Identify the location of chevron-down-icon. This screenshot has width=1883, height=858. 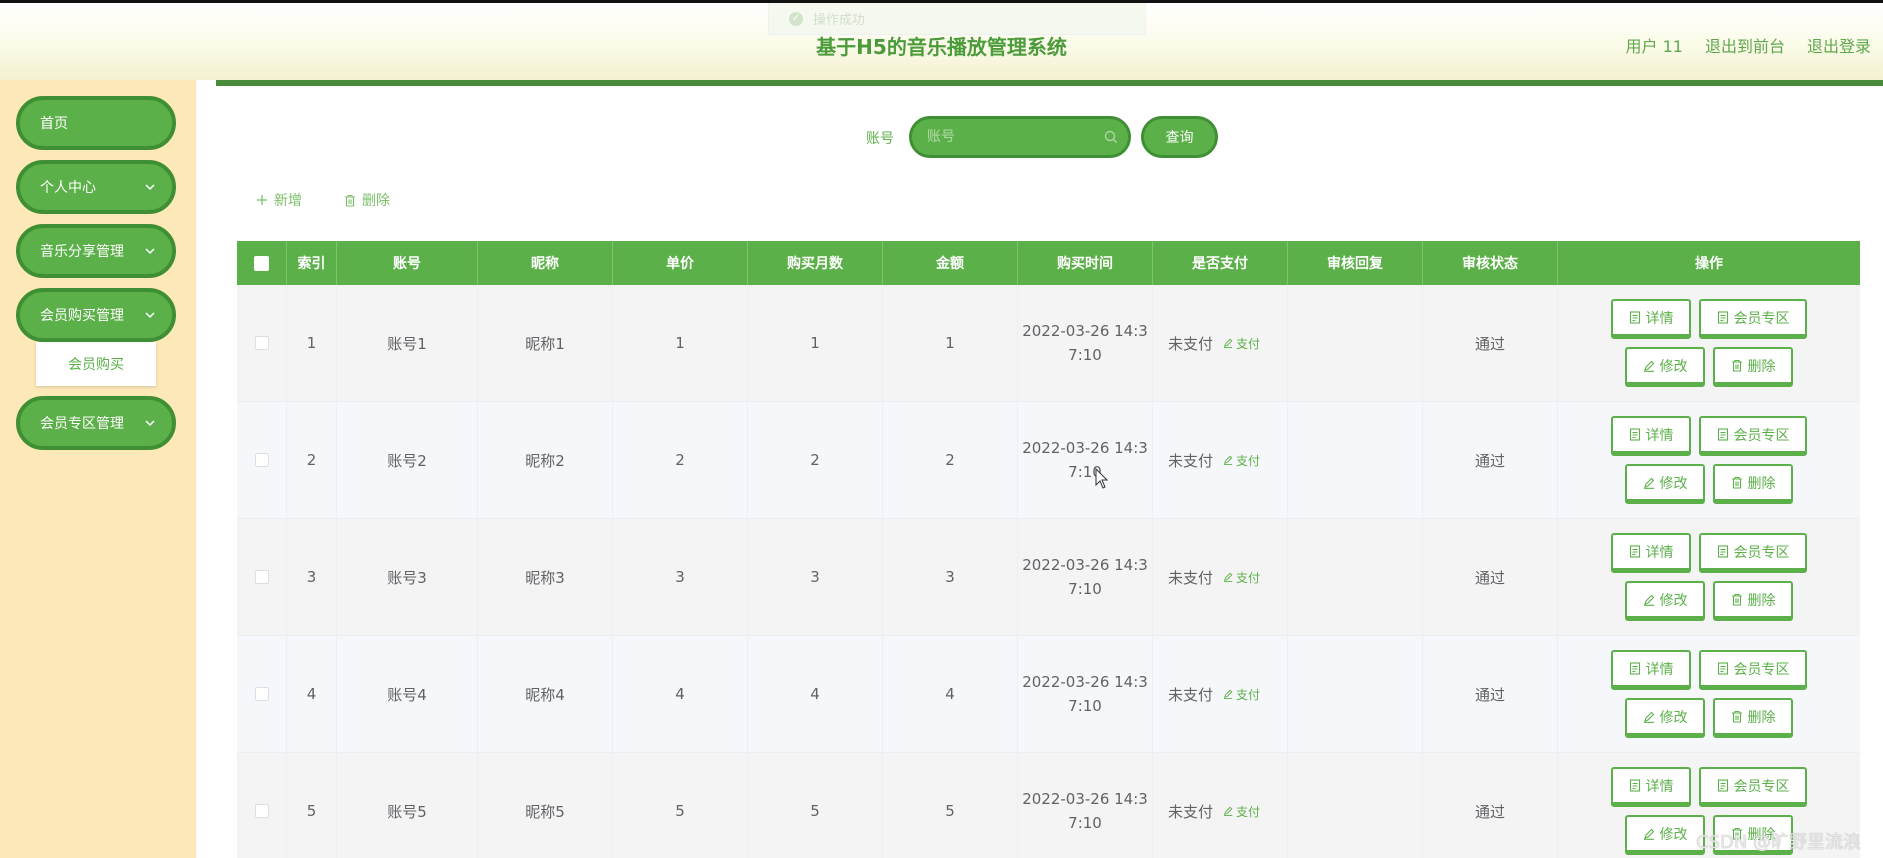
(150, 251).